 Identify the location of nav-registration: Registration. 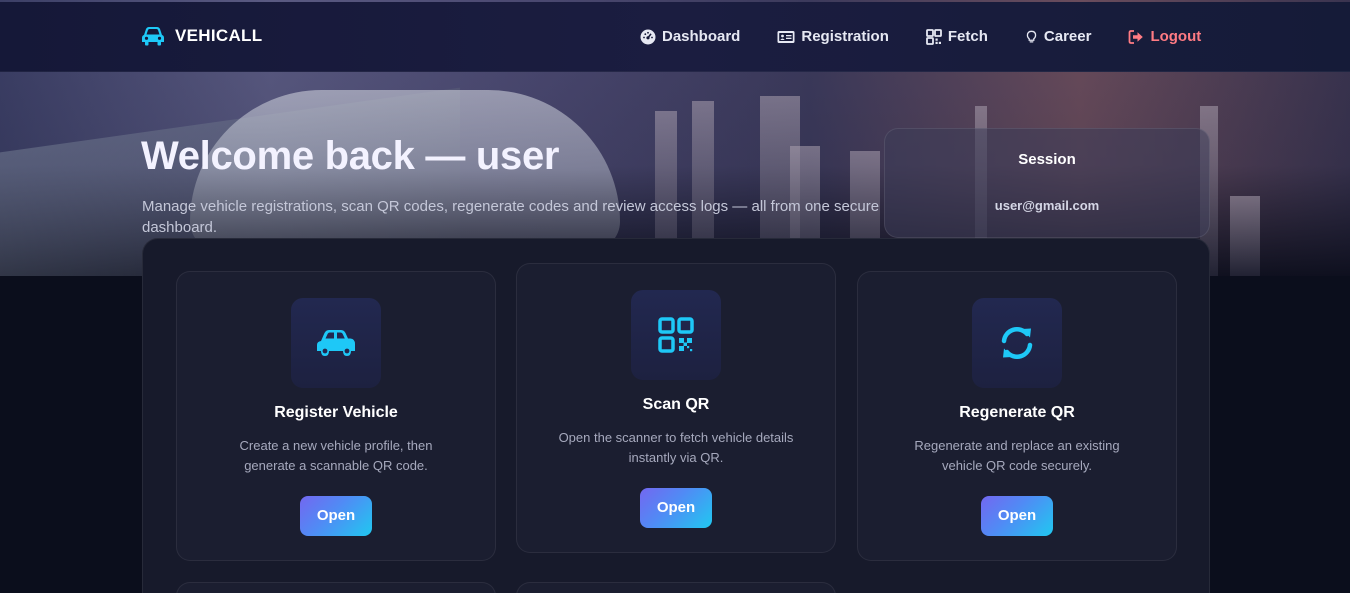
(833, 36).